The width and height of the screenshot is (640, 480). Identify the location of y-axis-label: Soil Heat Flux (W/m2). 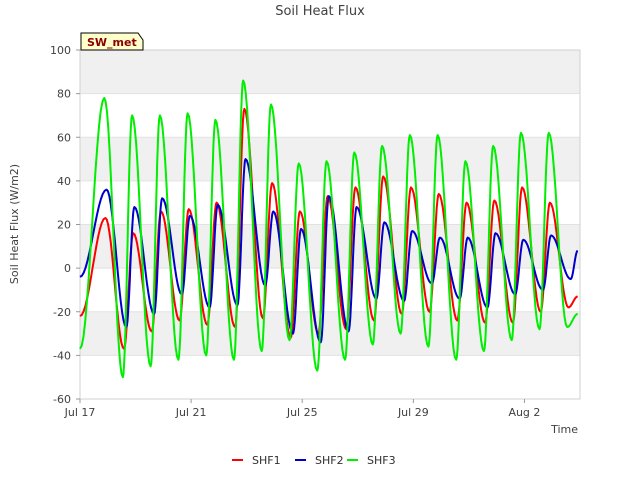
(14, 224).